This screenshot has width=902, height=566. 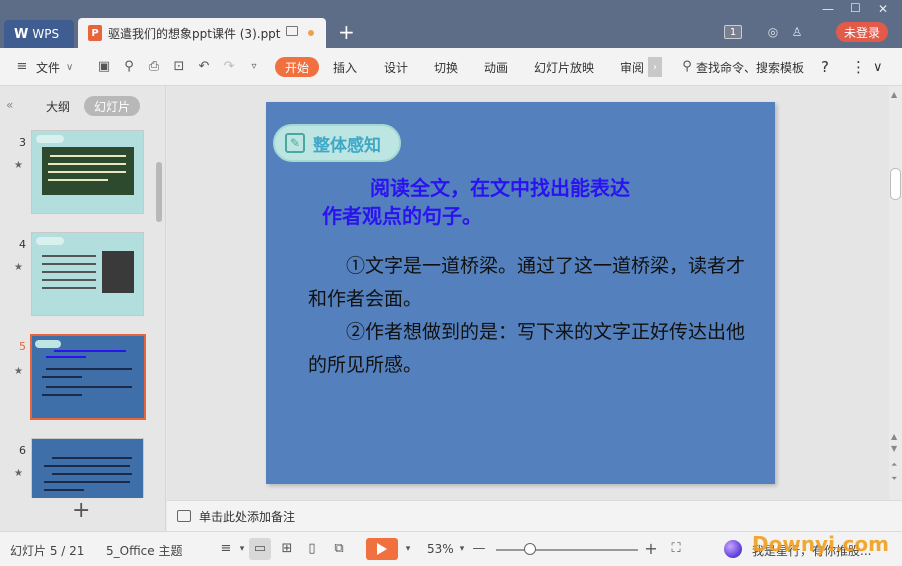 What do you see at coordinates (81, 511) in the screenshot?
I see `add-slide-button: +` at bounding box center [81, 511].